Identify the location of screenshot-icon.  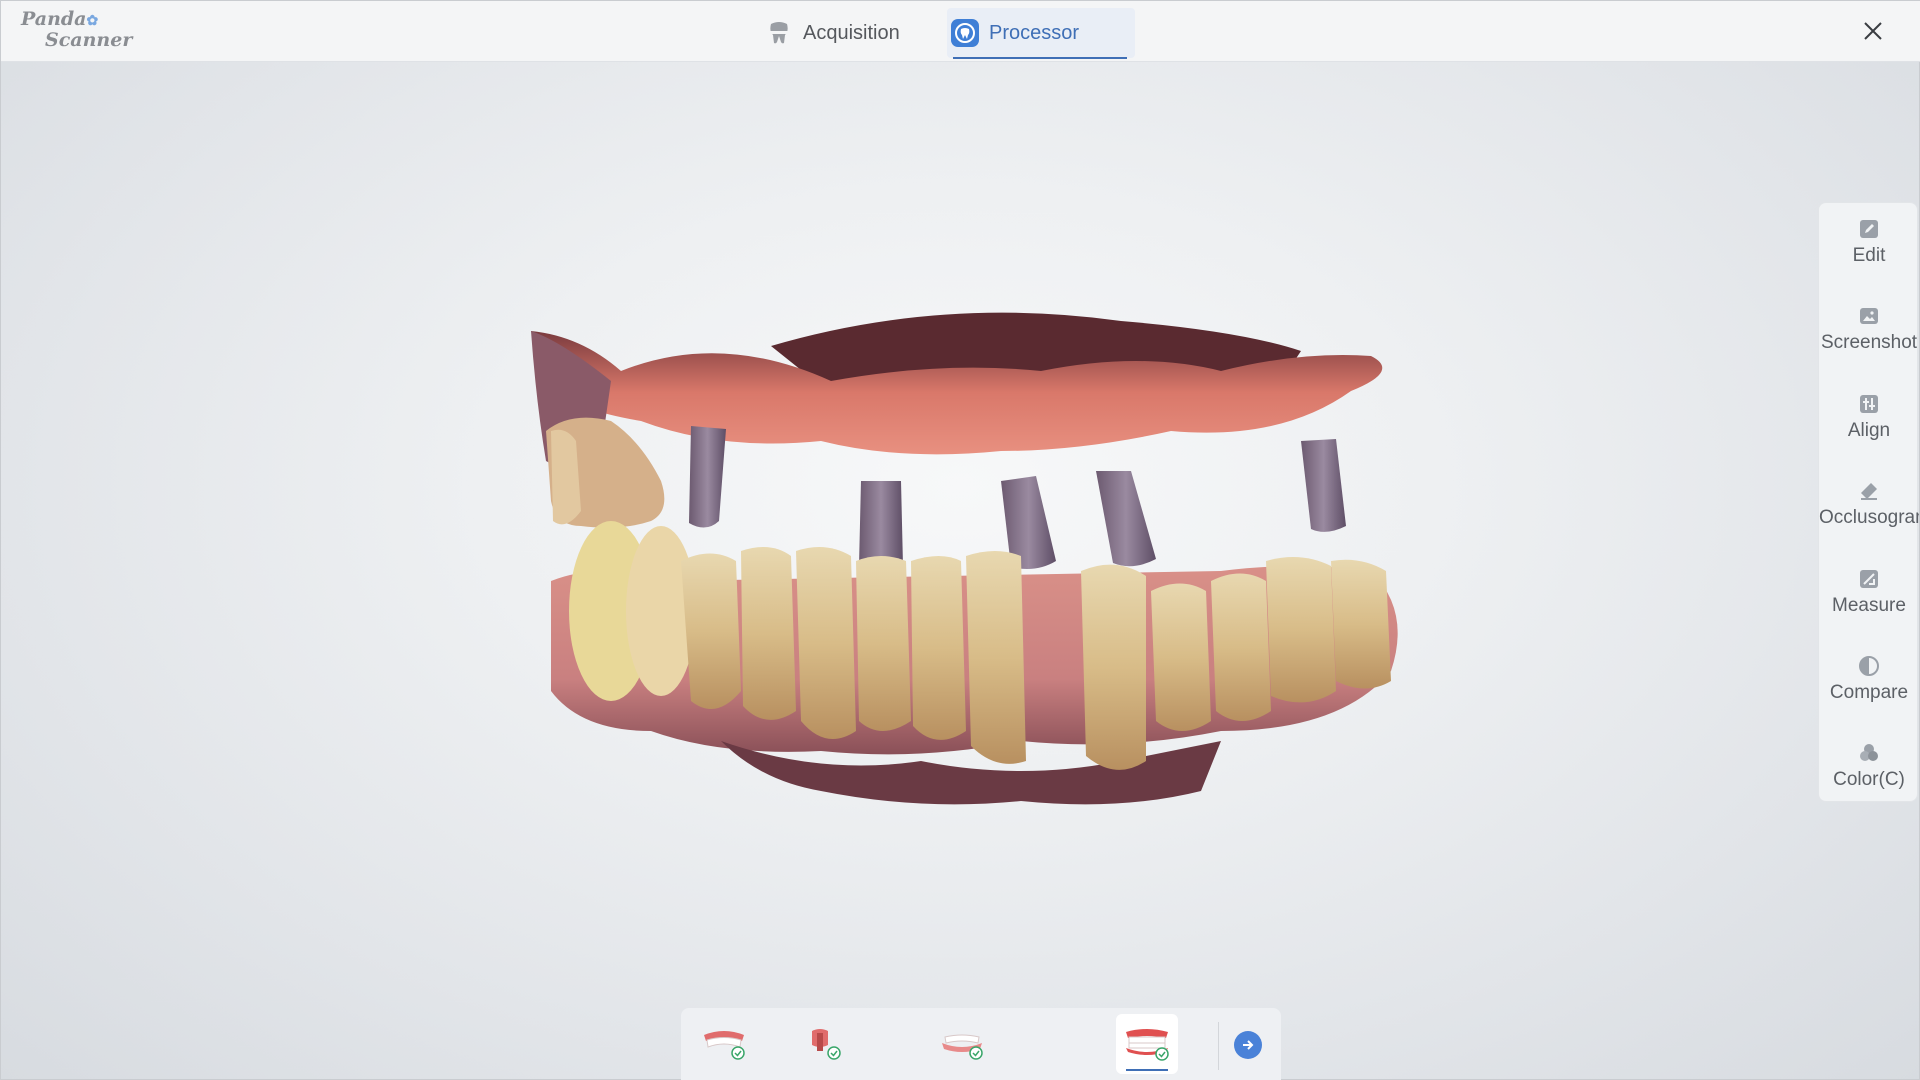
(1869, 316).